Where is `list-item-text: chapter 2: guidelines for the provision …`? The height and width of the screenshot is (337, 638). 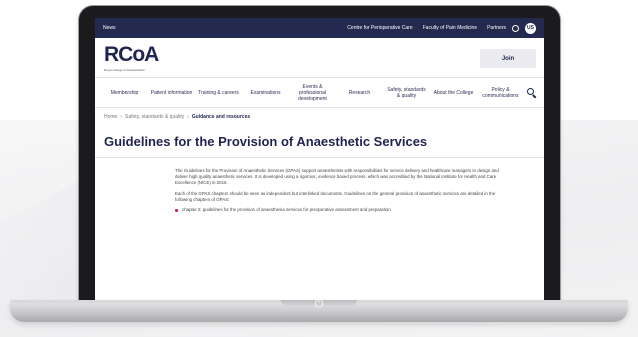 list-item-text: chapter 2: guidelines for the provision … is located at coordinates (286, 210).